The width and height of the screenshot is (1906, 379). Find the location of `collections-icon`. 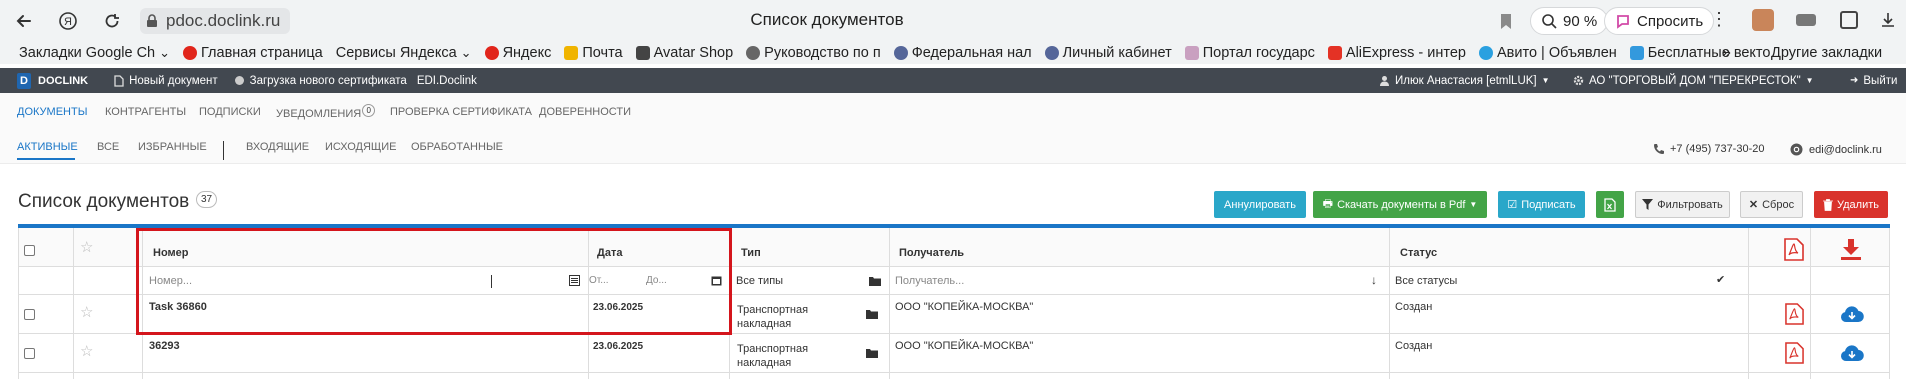

collections-icon is located at coordinates (1849, 20).